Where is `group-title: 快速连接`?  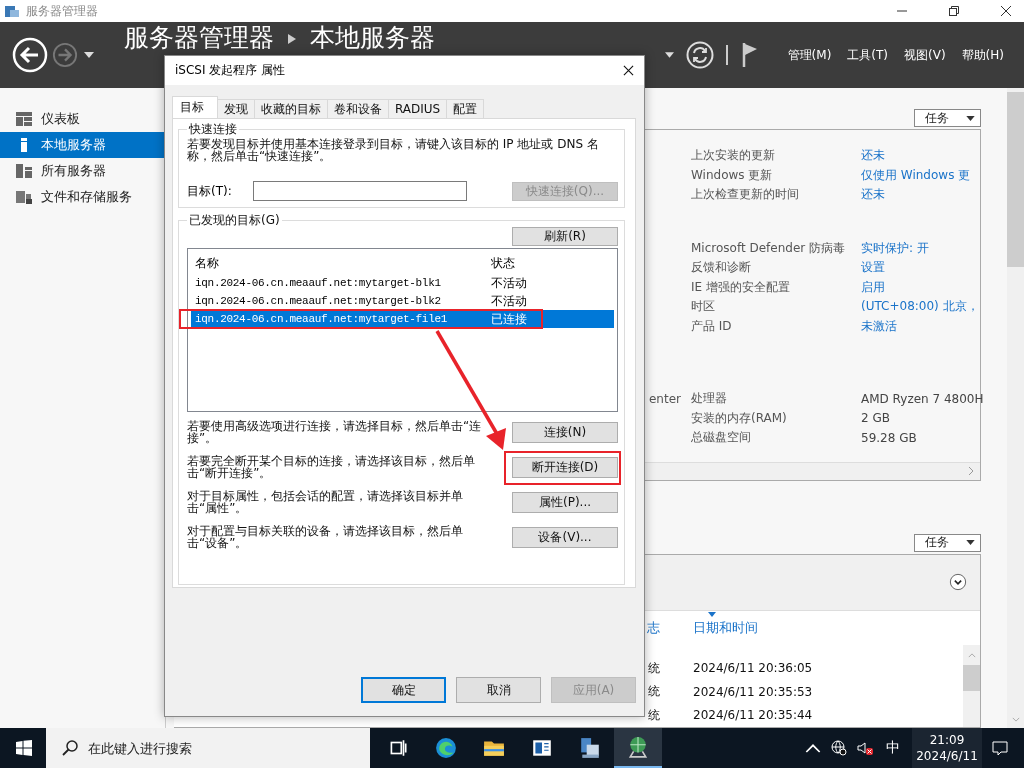
group-title: 快速连接 is located at coordinates (213, 129).